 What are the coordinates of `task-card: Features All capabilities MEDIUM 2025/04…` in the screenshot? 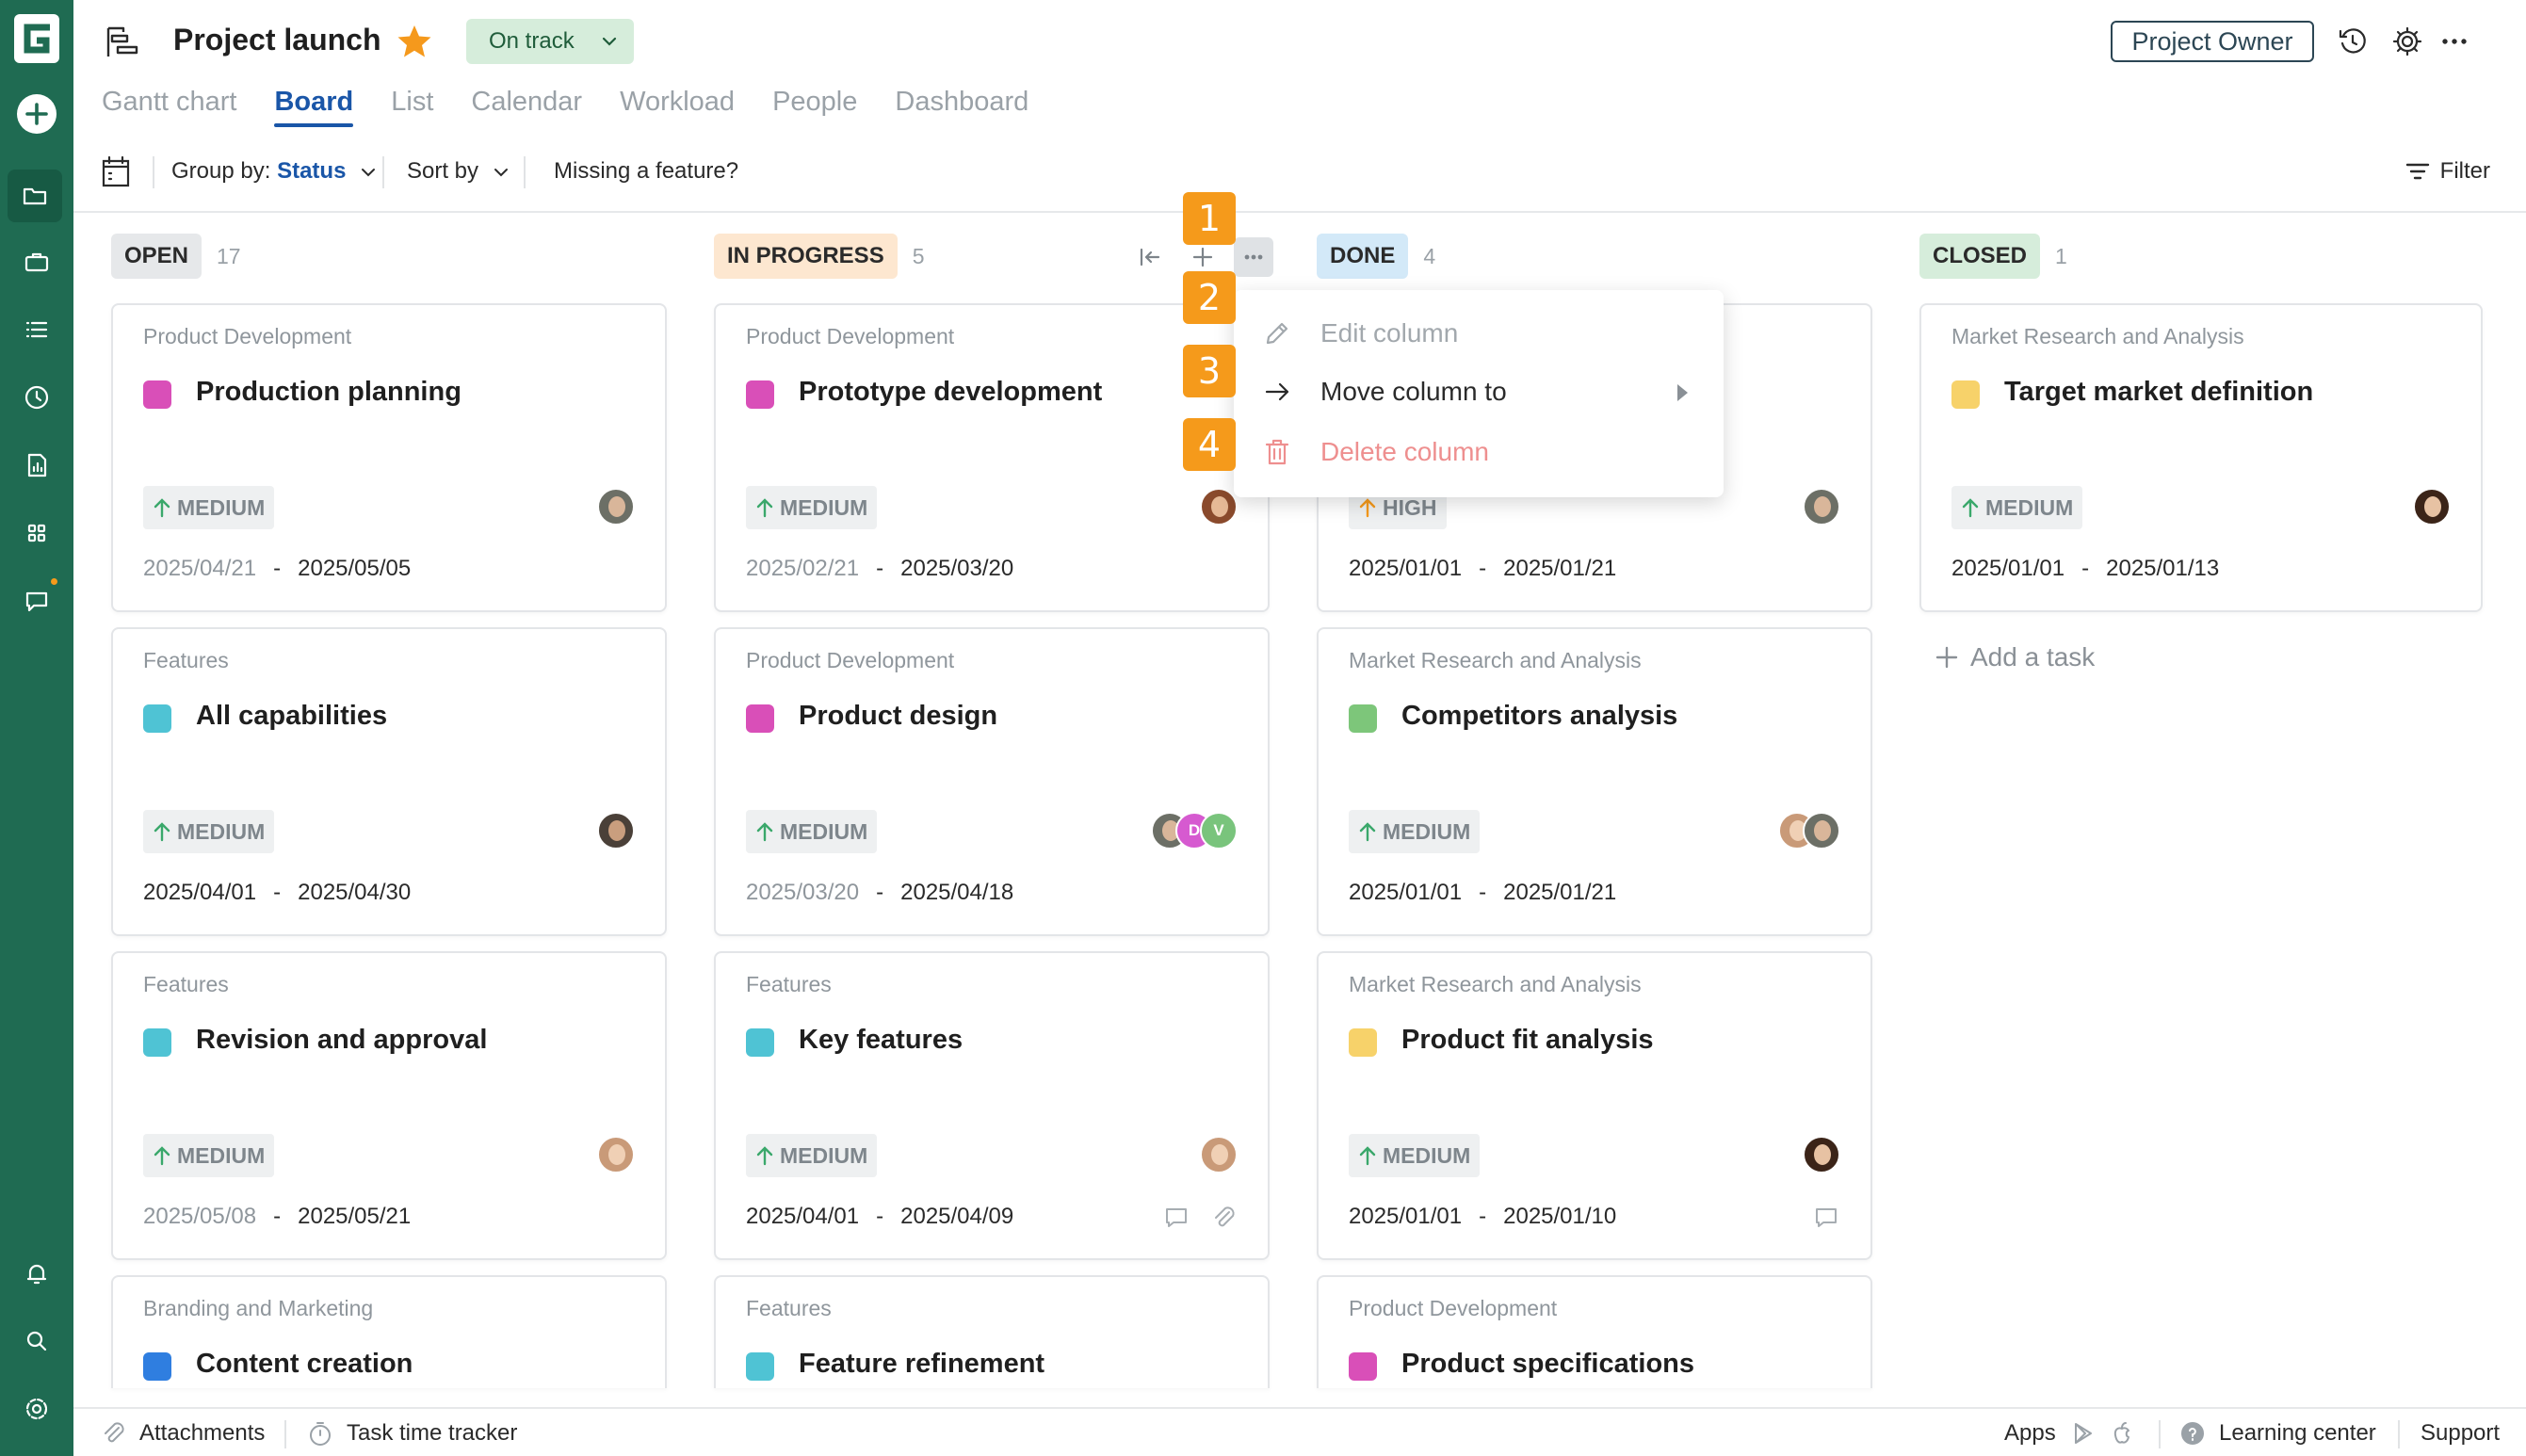 It's located at (389, 781).